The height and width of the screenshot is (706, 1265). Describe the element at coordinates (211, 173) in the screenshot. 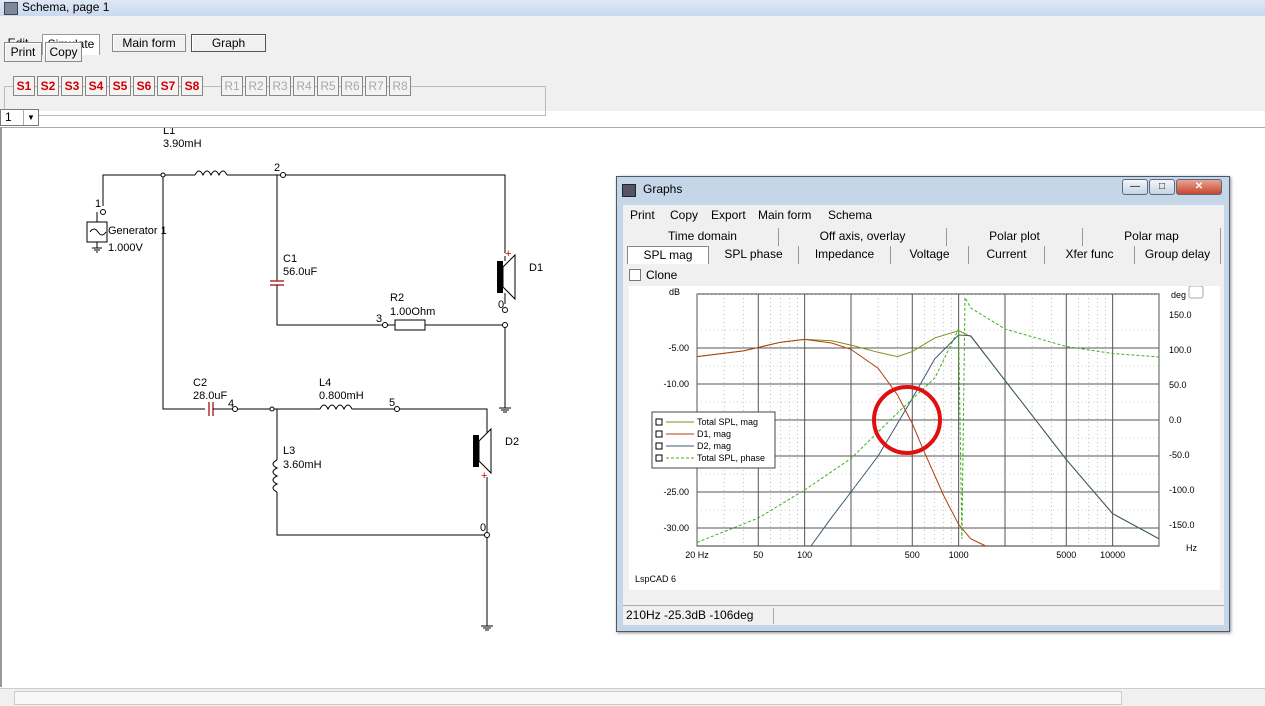

I see `inductor-l1` at that location.